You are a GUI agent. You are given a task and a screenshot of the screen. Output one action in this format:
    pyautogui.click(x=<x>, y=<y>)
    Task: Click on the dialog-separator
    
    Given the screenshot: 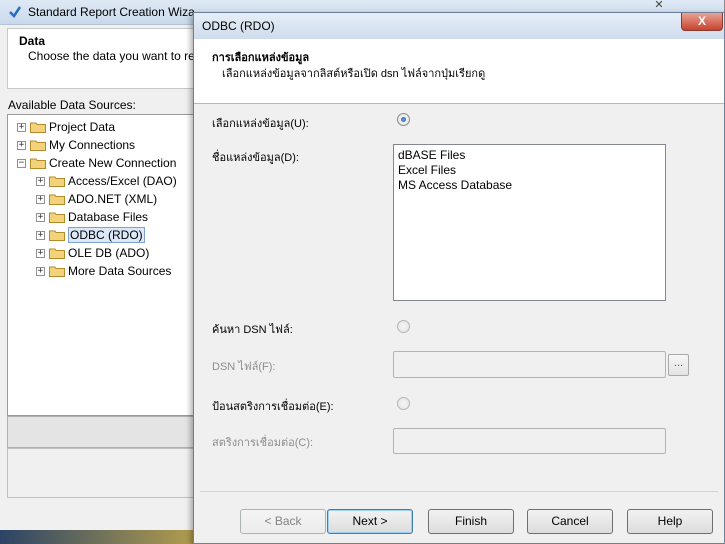 What is the action you would take?
    pyautogui.click(x=459, y=491)
    